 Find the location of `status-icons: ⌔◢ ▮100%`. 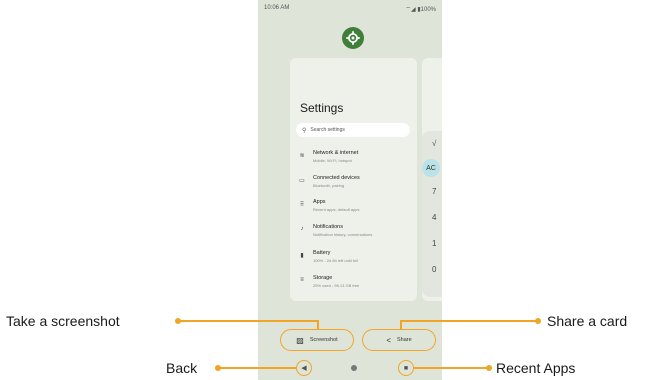

status-icons: ⌔◢ ▮100% is located at coordinates (420, 10).